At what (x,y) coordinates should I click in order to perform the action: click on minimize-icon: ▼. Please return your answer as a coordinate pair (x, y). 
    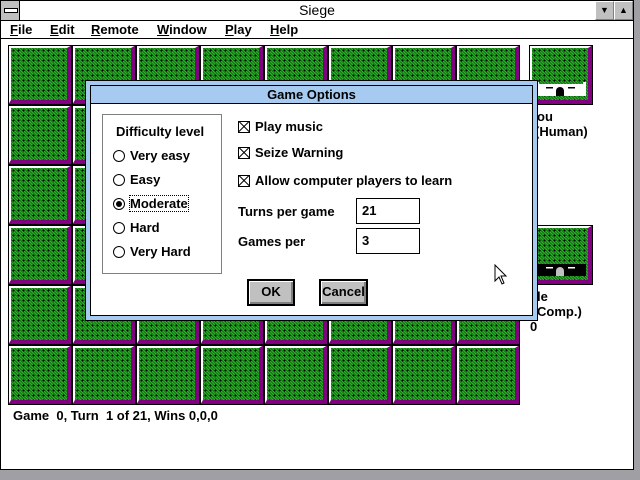
    Looking at the image, I should click on (604, 10).